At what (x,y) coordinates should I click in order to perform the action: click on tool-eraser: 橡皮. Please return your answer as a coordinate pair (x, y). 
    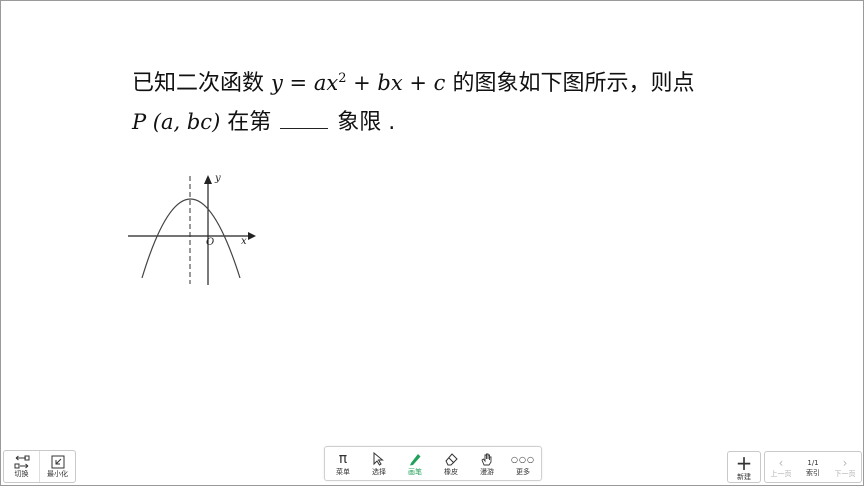
    Looking at the image, I should click on (451, 463).